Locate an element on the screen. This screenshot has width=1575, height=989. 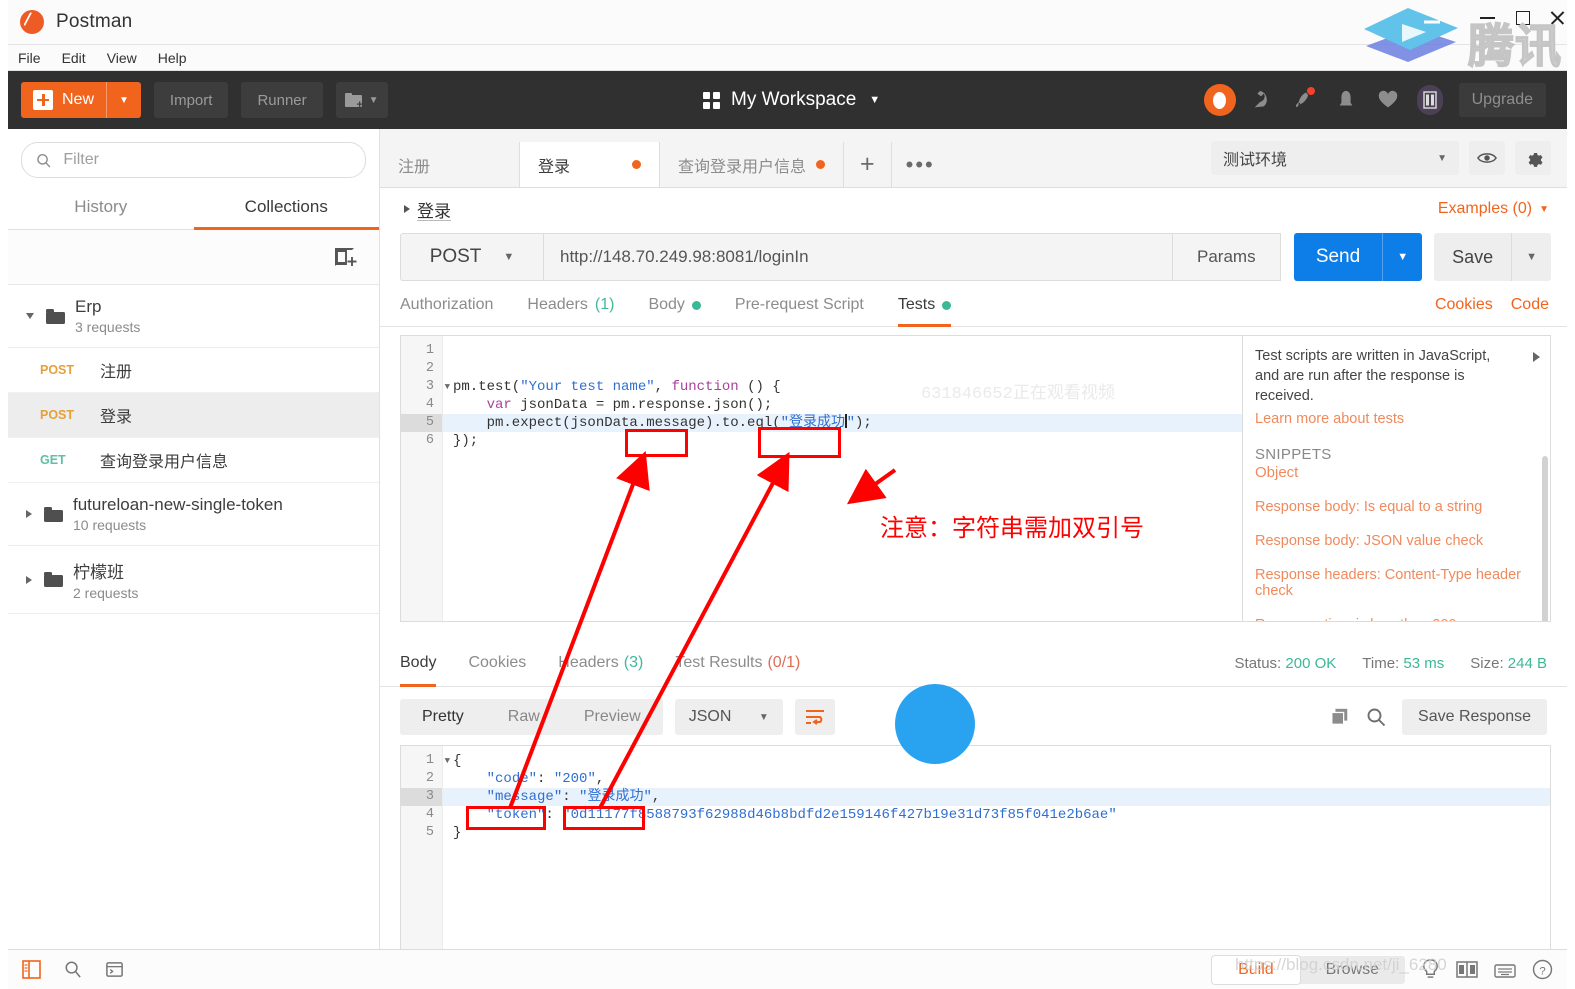
request-tab: 登录 is located at coordinates (590, 164).